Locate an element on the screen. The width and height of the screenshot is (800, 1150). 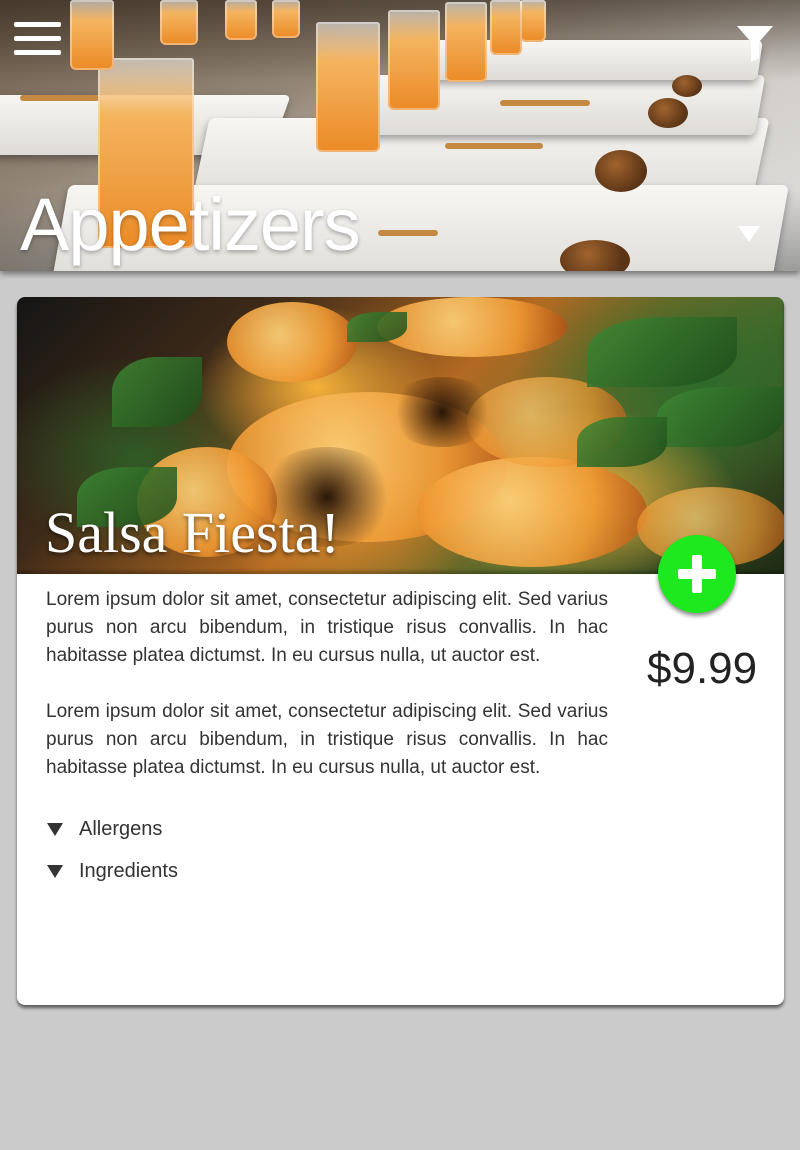
allergens-expander: Allergens is located at coordinates (104, 829).